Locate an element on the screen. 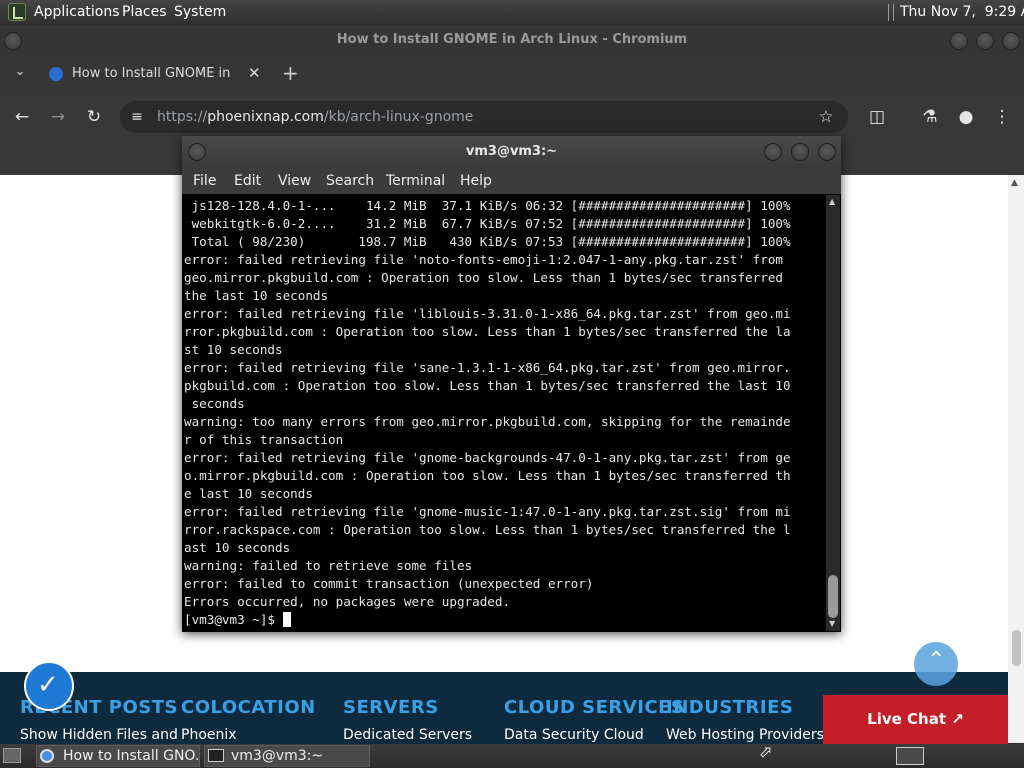 The height and width of the screenshot is (768, 1024). reload-icon: ↻ is located at coordinates (94, 117).